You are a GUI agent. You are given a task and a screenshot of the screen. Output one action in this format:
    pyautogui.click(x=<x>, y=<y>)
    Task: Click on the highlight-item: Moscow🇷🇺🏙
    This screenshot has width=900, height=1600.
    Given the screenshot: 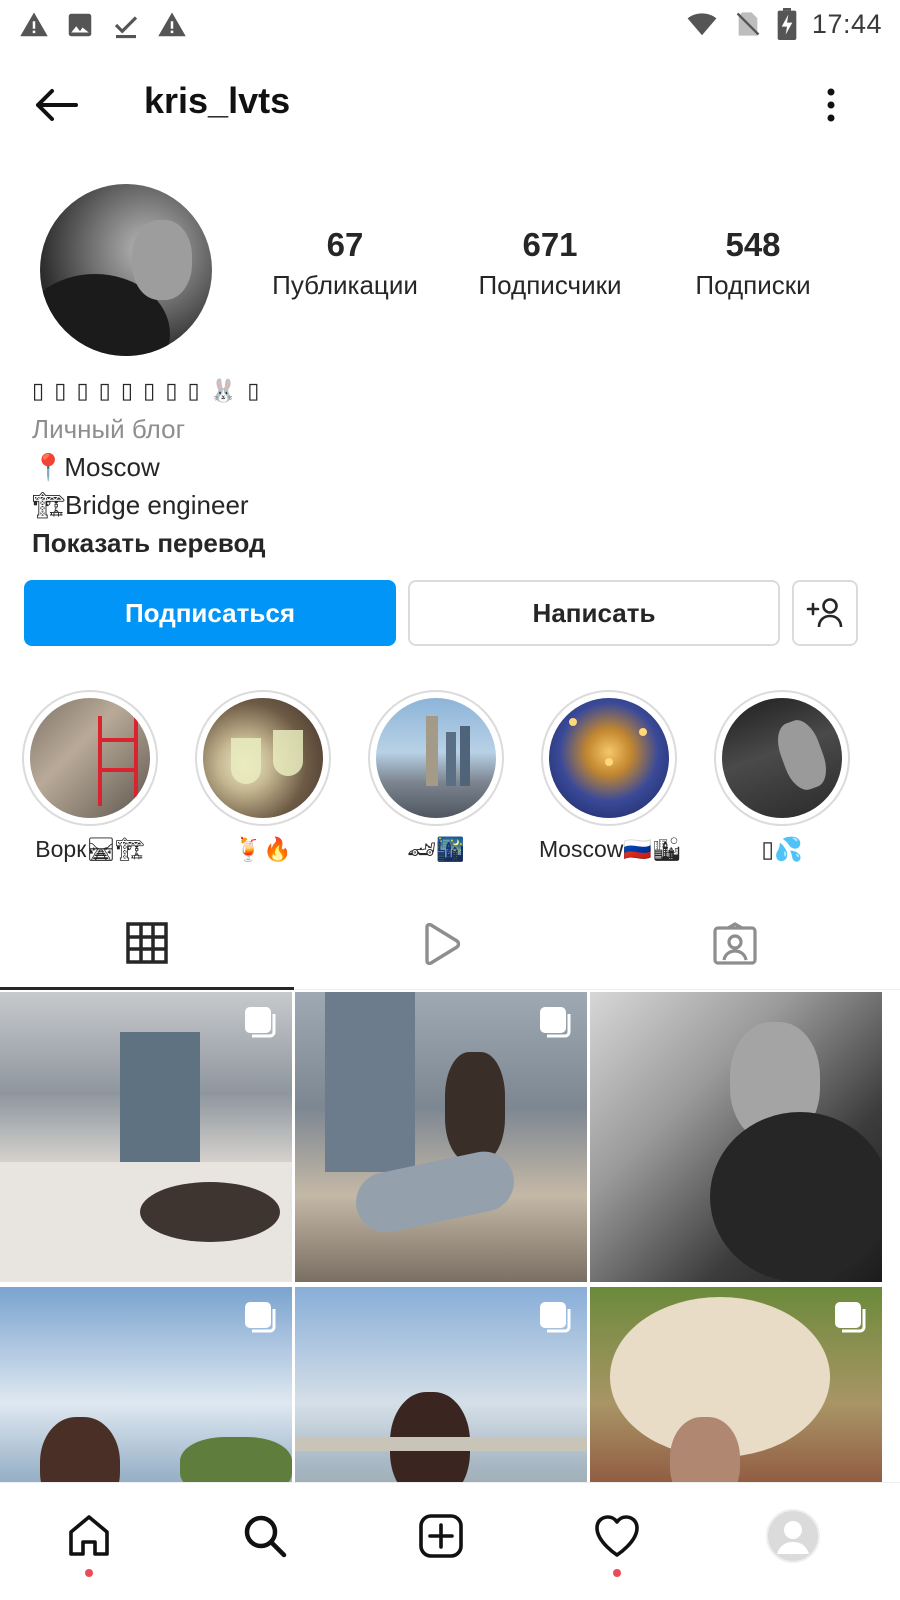 What is the action you would take?
    pyautogui.click(x=610, y=776)
    